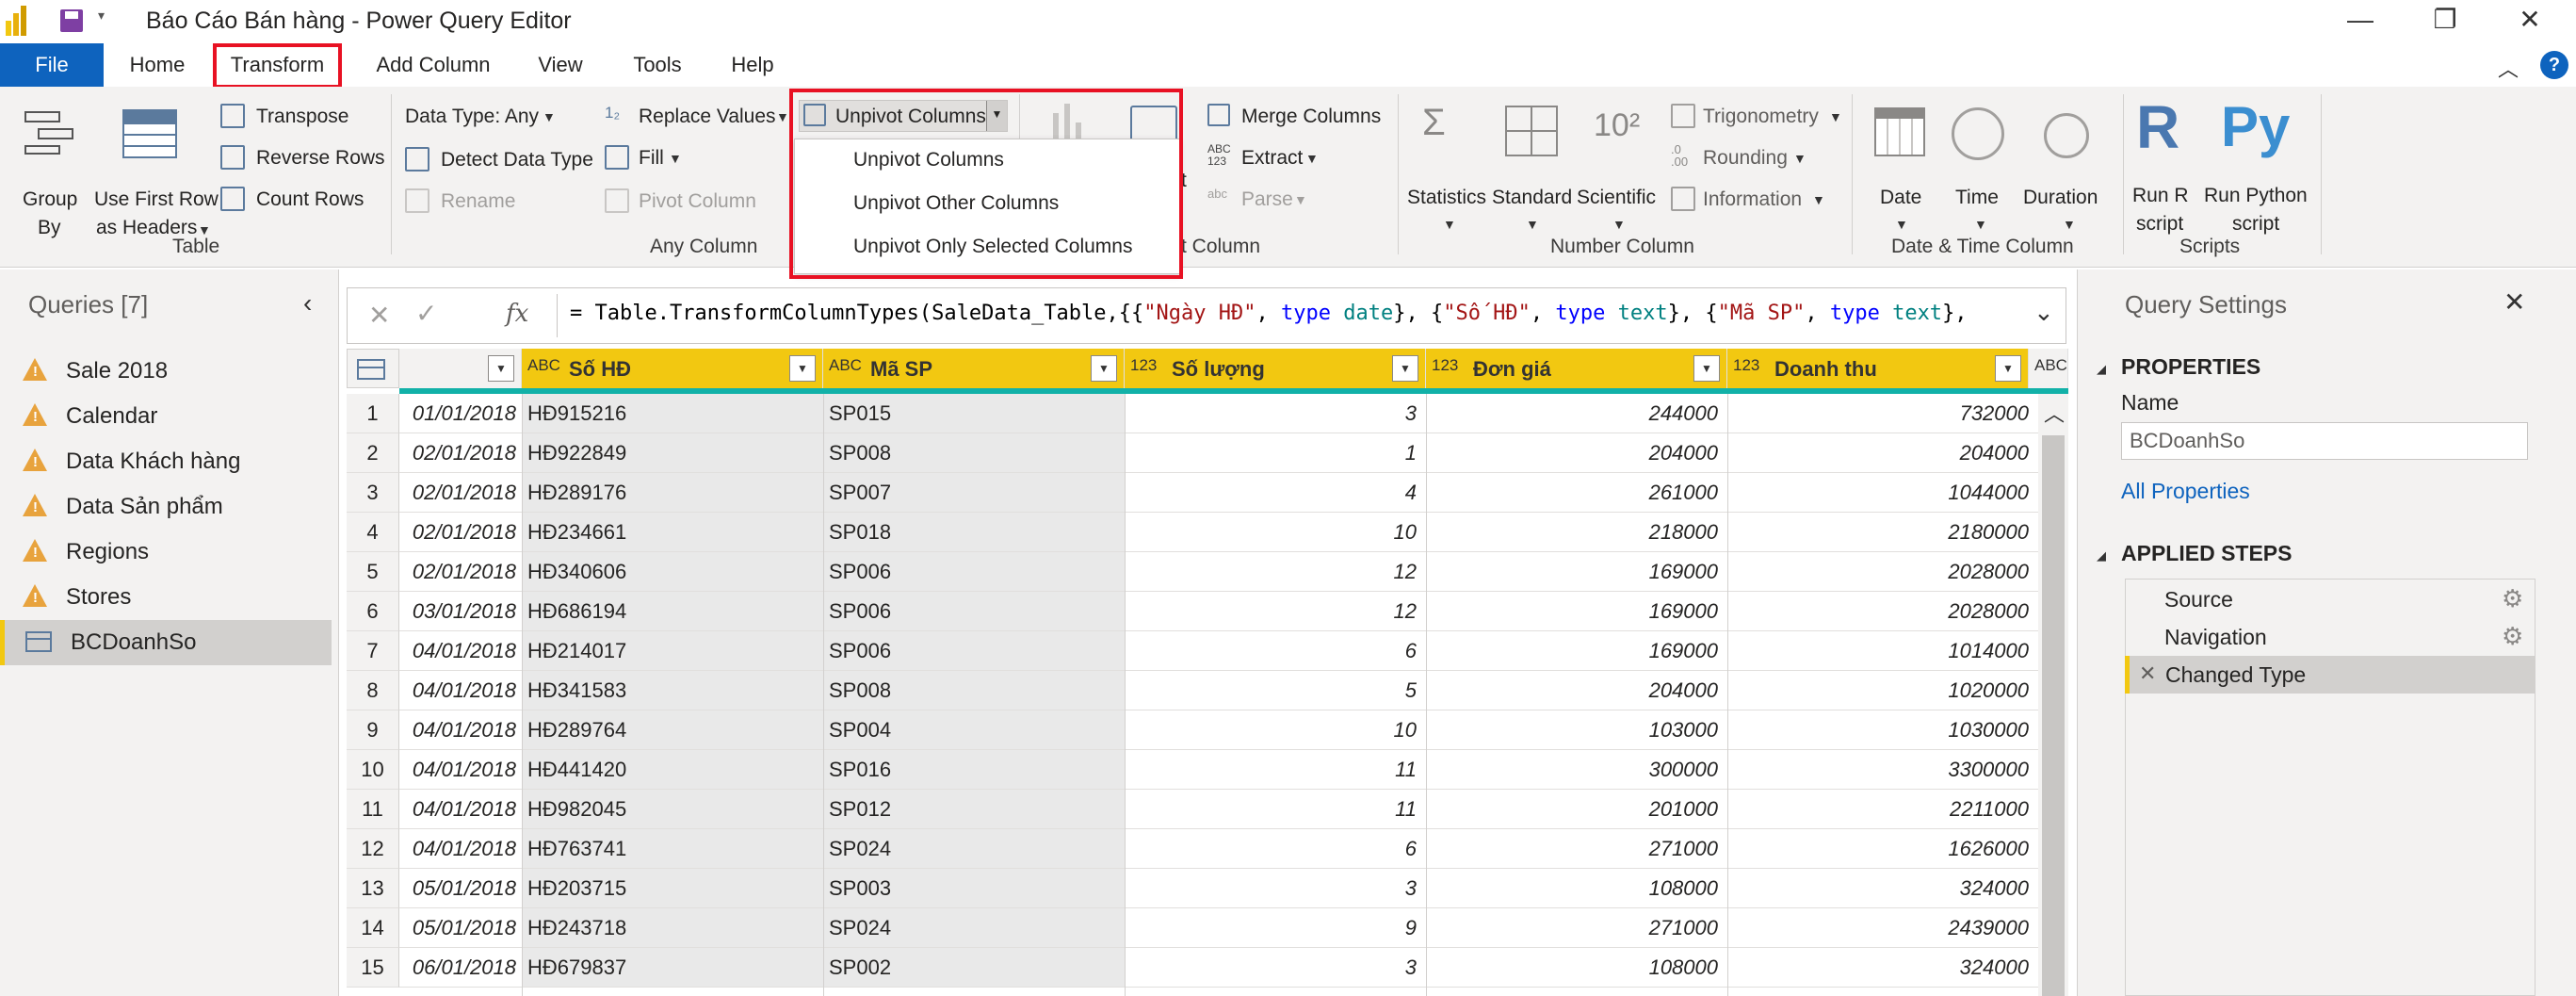  Describe the element at coordinates (2330, 637) in the screenshot. I see `applied-step: Navigation ⚙` at that location.